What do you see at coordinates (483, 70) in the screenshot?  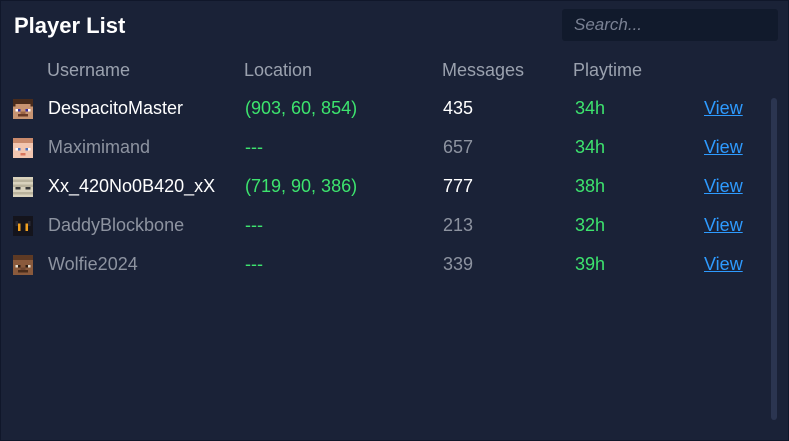 I see `column-header-messages: Messages` at bounding box center [483, 70].